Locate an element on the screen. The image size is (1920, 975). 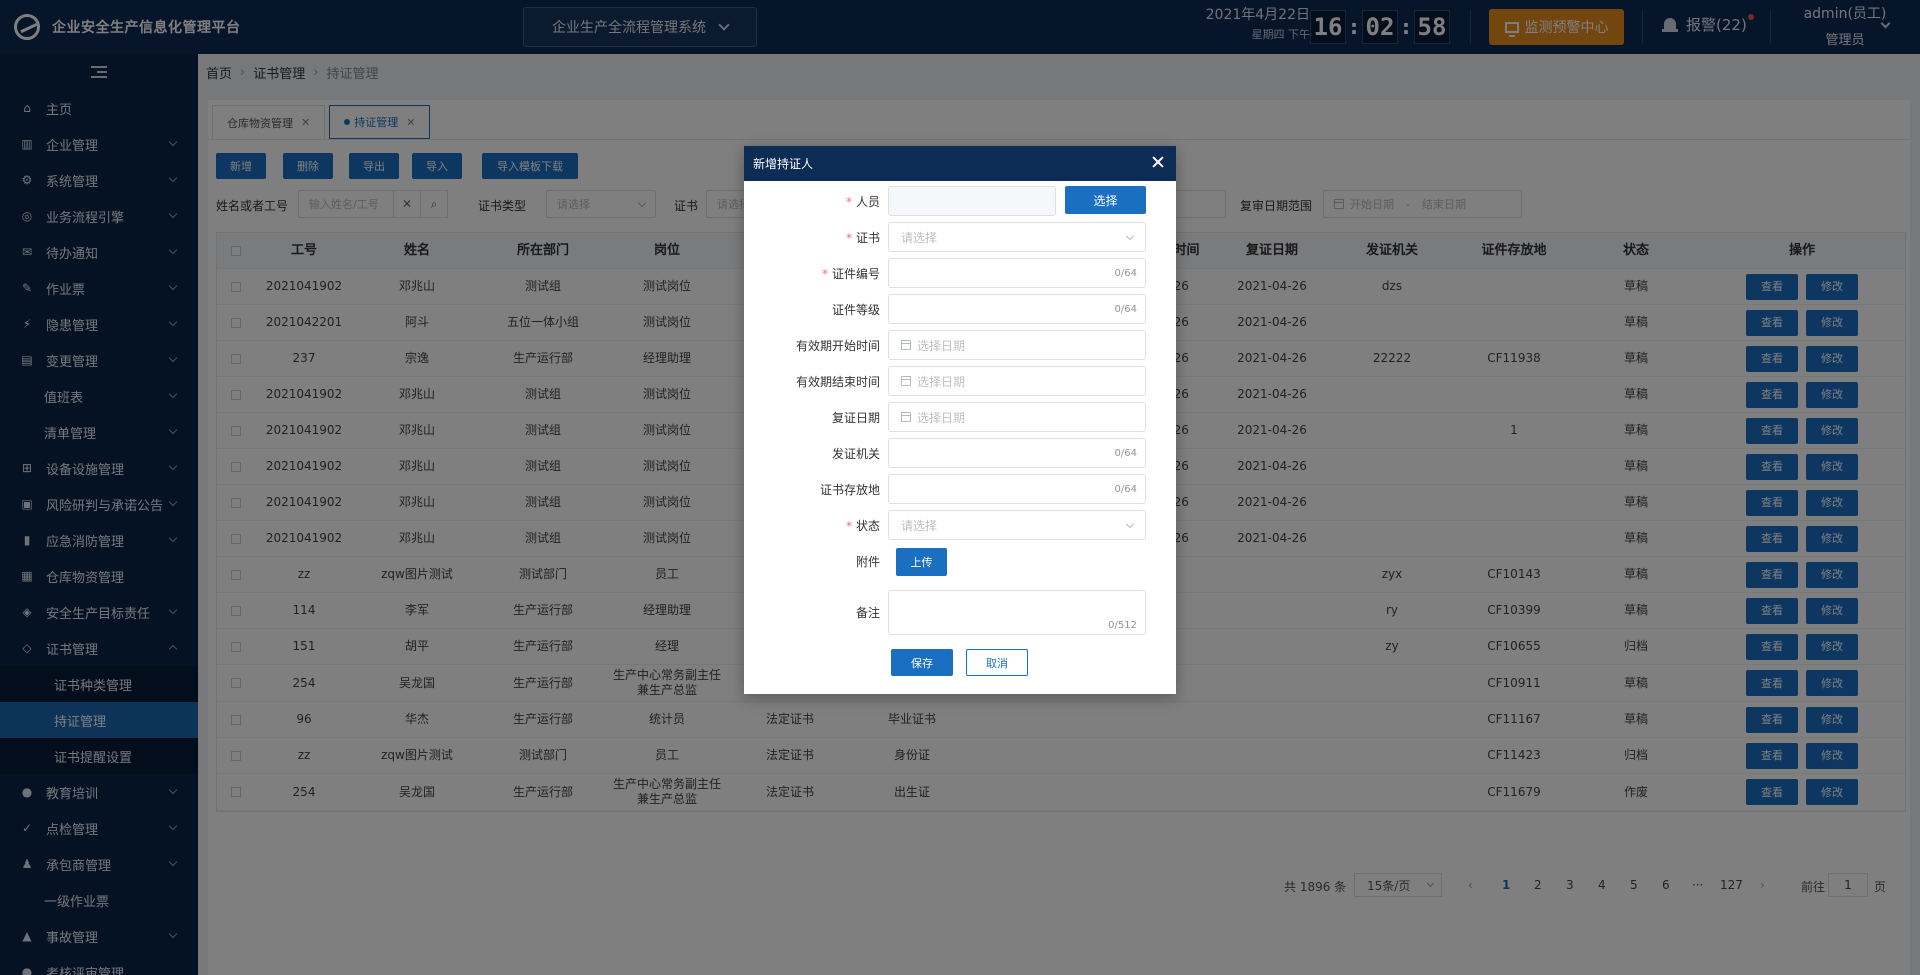
field-label: 有效期开始时间 is located at coordinates (838, 345).